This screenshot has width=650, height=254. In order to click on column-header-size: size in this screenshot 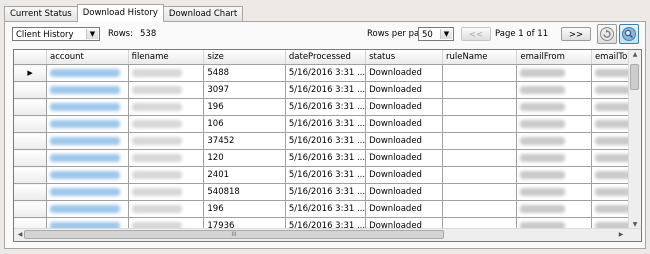, I will do `click(244, 57)`.